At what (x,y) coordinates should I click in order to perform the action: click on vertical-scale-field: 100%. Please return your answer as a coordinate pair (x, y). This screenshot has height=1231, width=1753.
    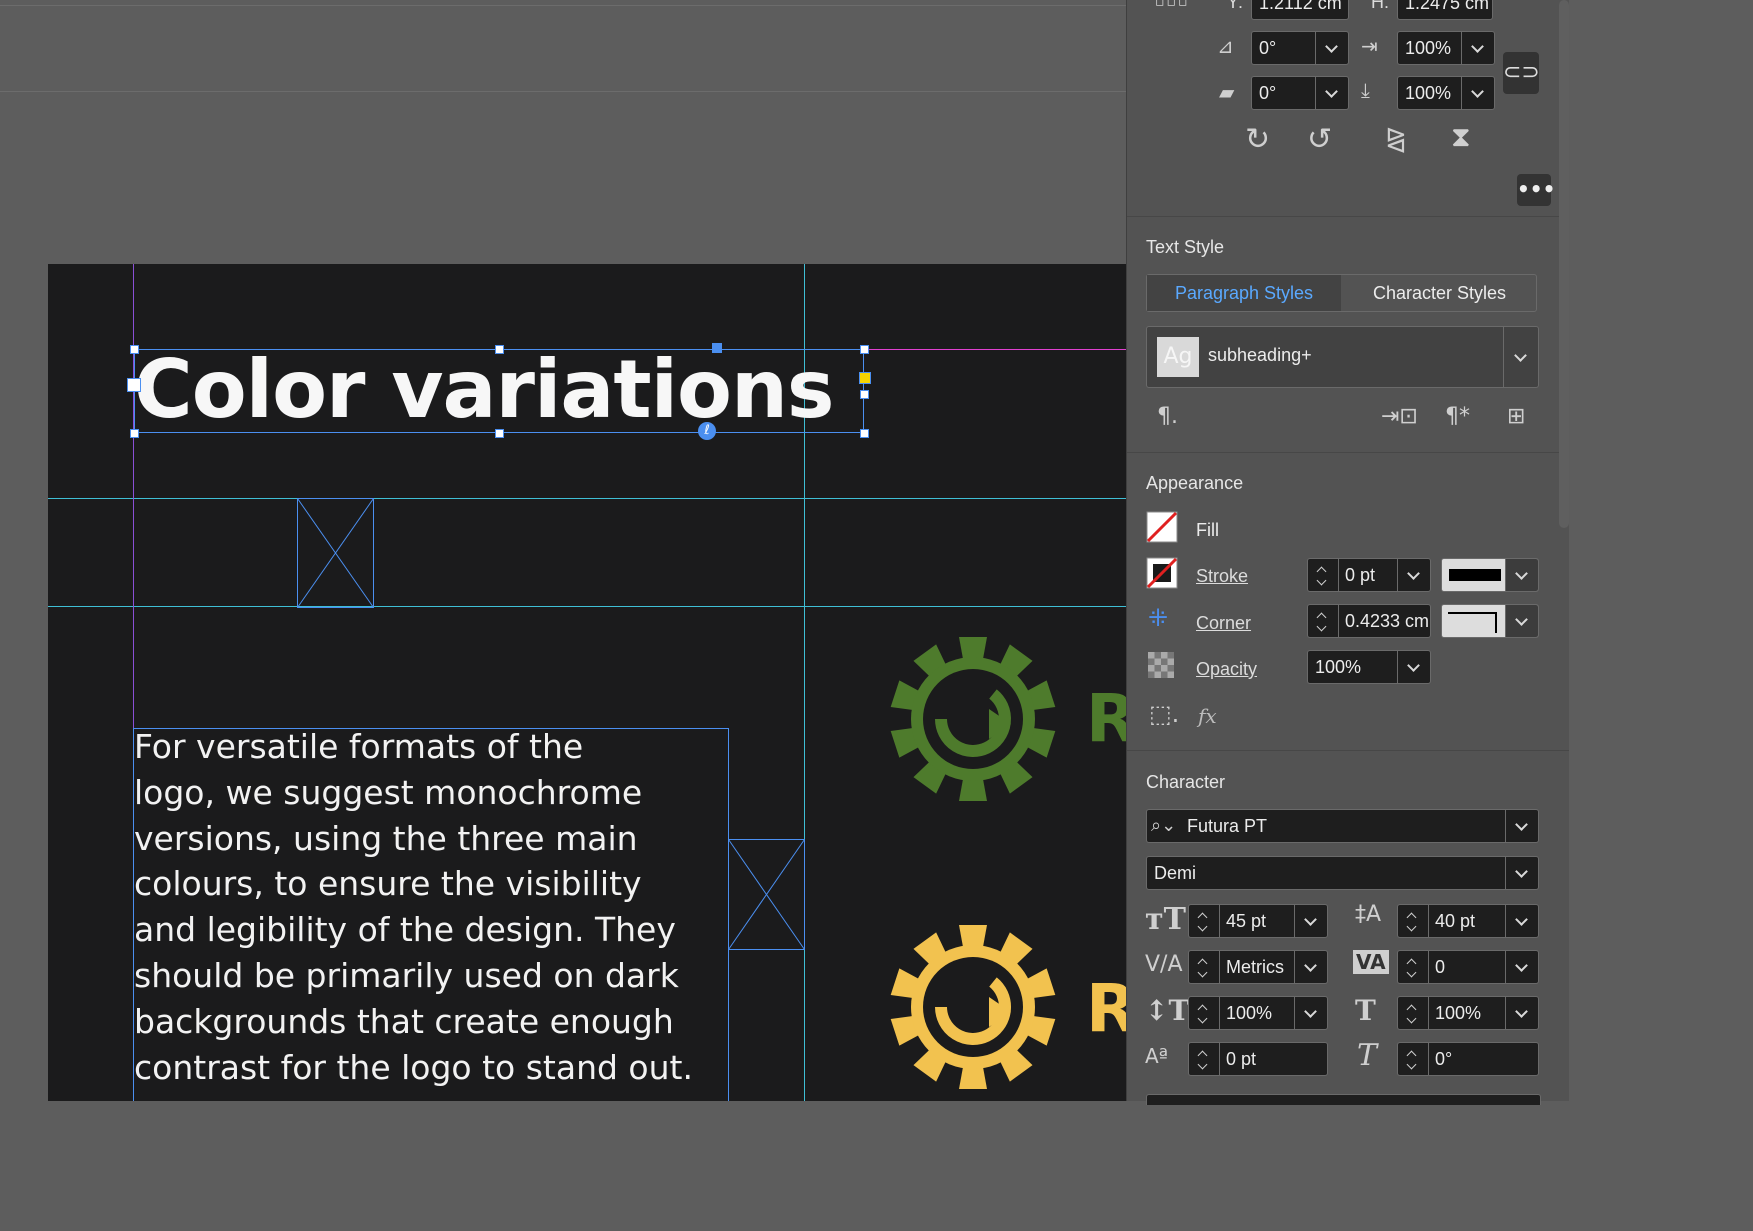
    Looking at the image, I should click on (1258, 1013).